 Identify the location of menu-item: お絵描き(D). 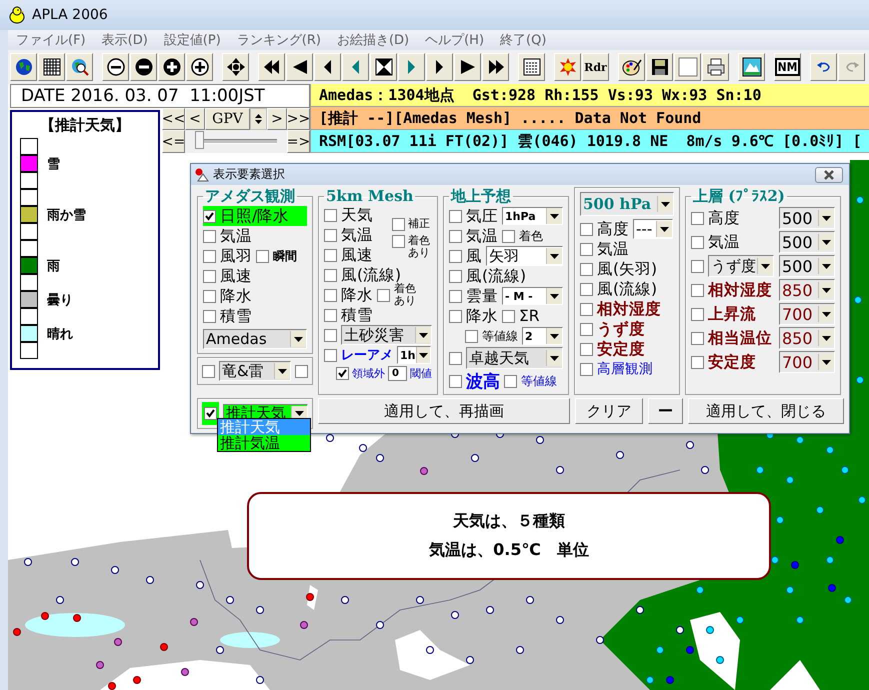
(373, 40).